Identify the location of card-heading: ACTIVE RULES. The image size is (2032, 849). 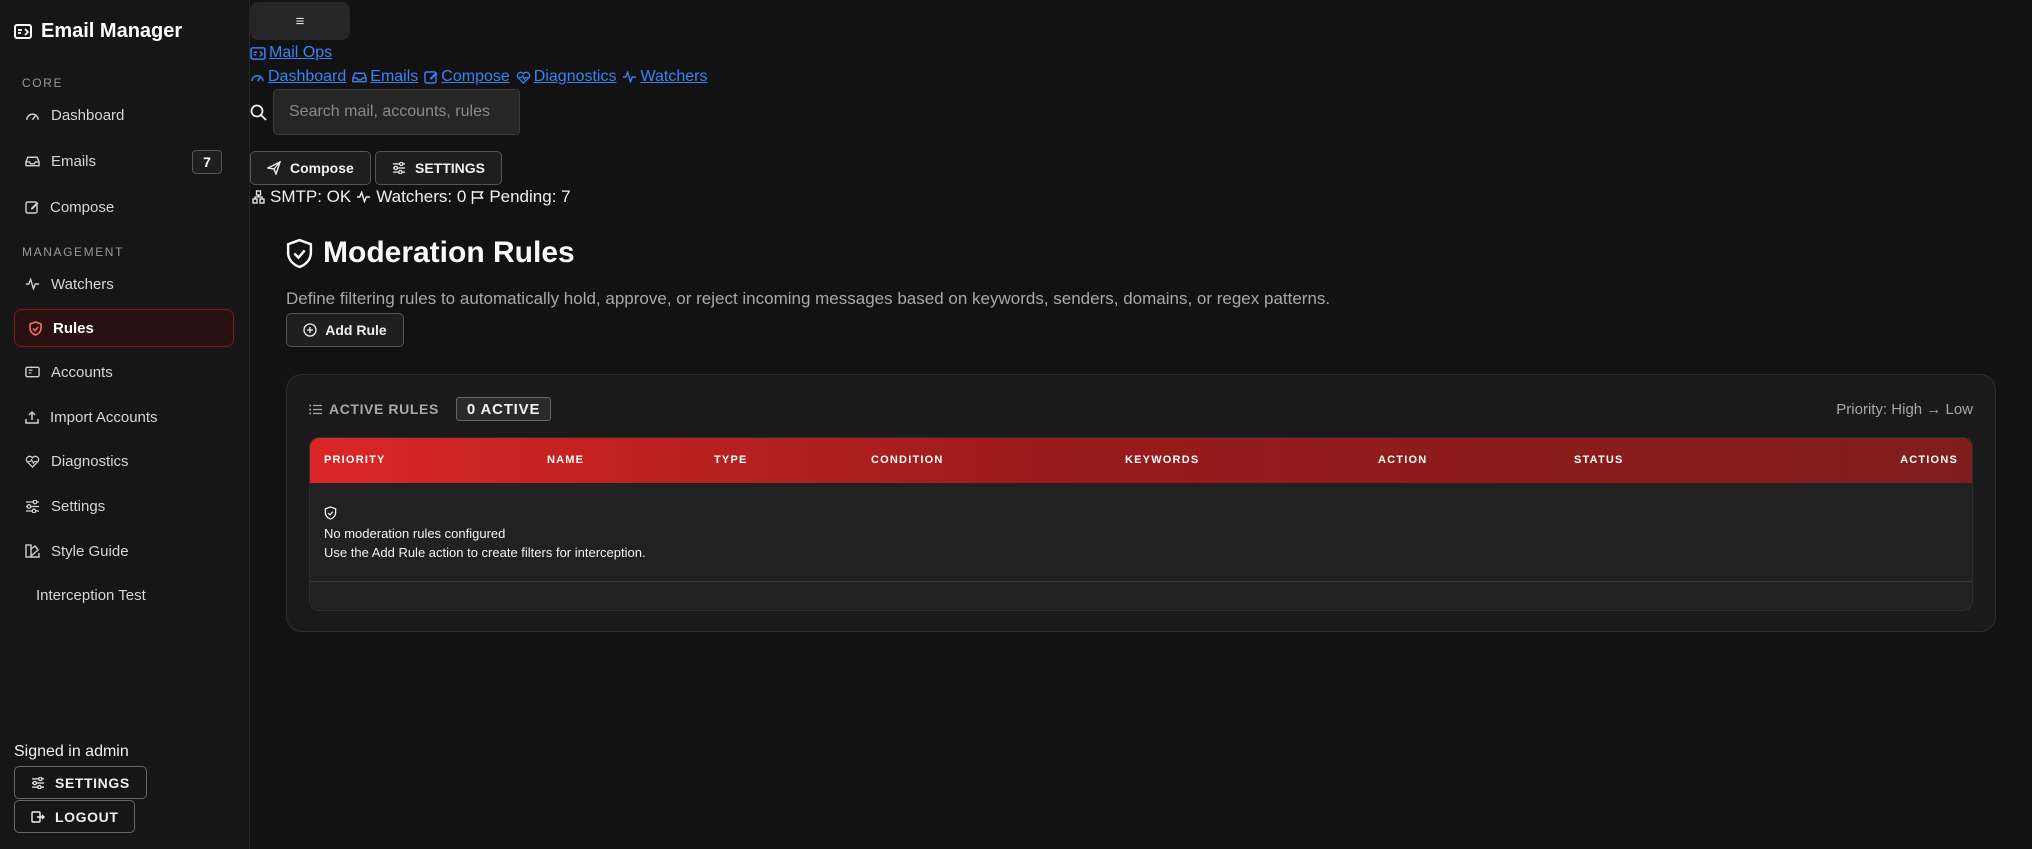
(384, 409).